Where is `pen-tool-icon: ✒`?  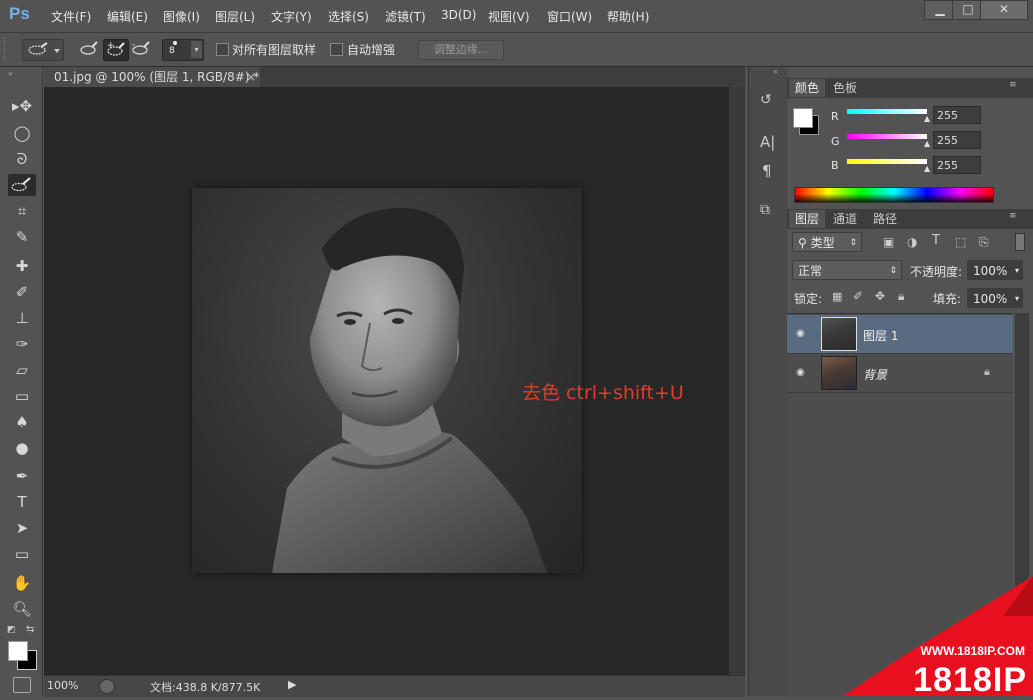 pen-tool-icon: ✒ is located at coordinates (22, 476).